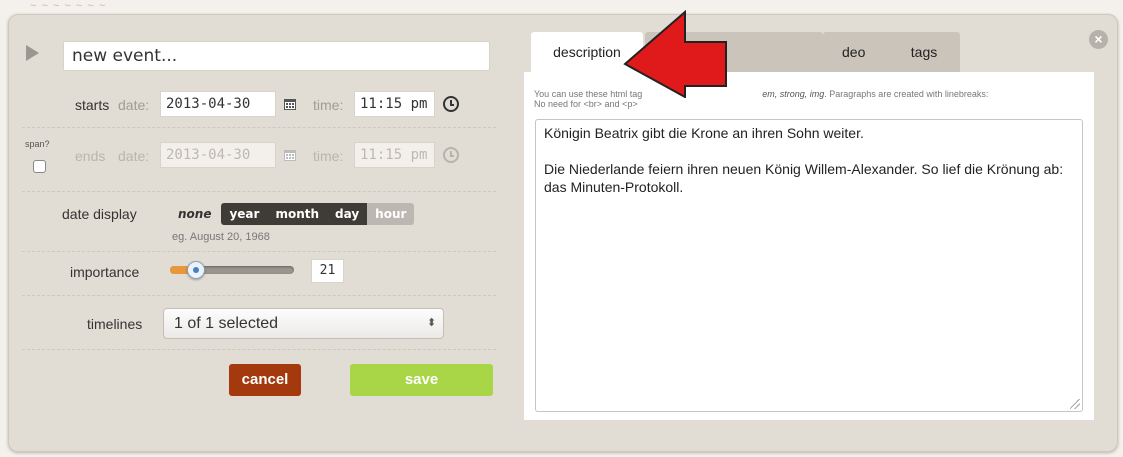  I want to click on date-display-option-day: day, so click(347, 214).